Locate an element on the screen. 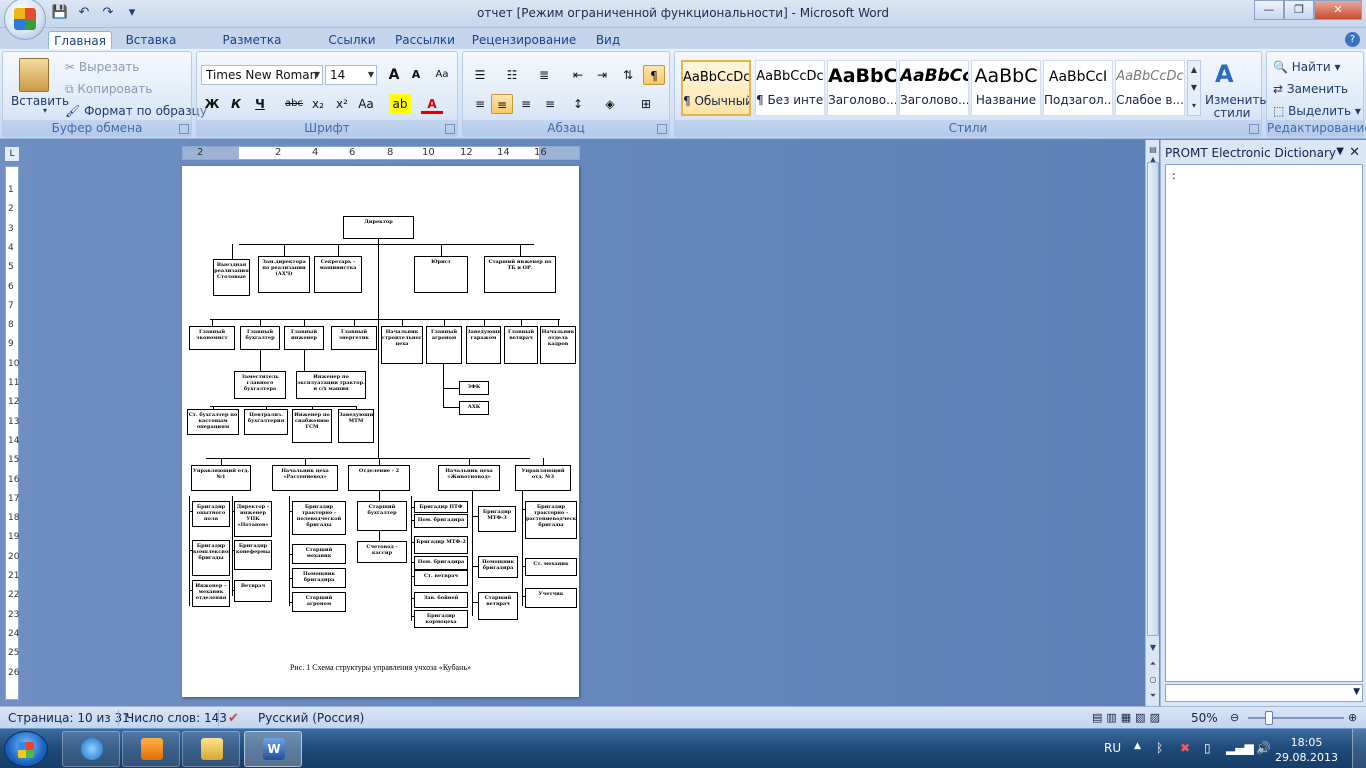 This screenshot has height=768, width=1366. strikethrough-button: abc is located at coordinates (294, 104).